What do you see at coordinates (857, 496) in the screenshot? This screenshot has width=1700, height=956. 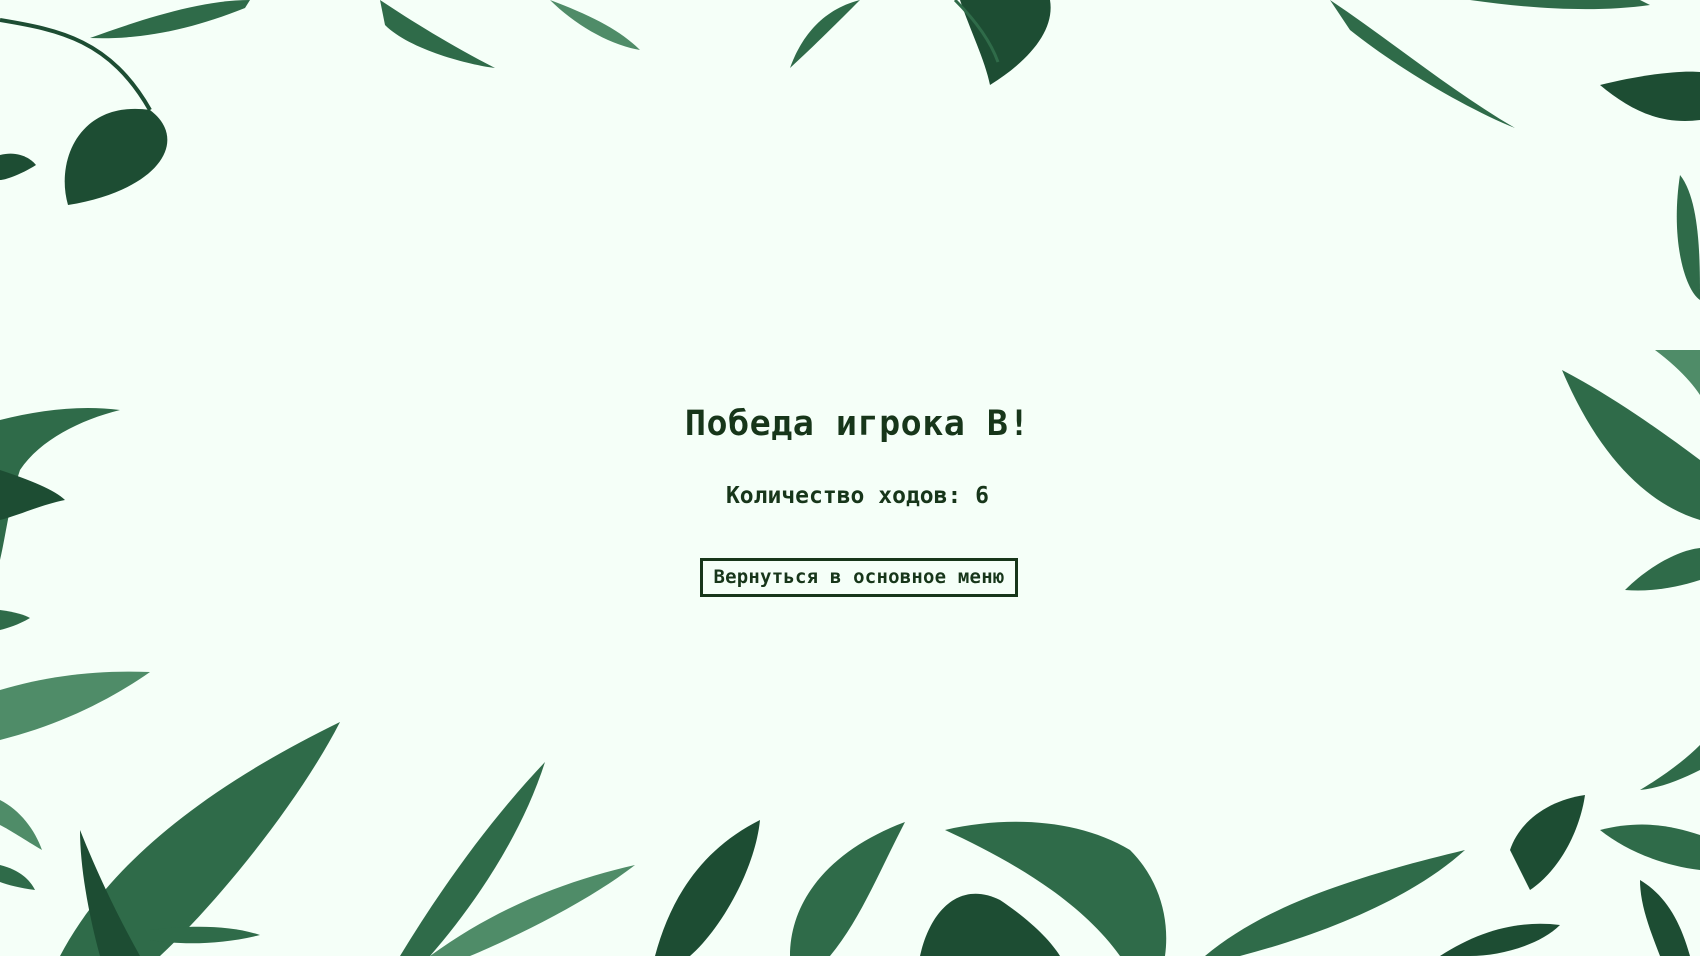 I see `moves-count-text: Количество ходов: 6` at bounding box center [857, 496].